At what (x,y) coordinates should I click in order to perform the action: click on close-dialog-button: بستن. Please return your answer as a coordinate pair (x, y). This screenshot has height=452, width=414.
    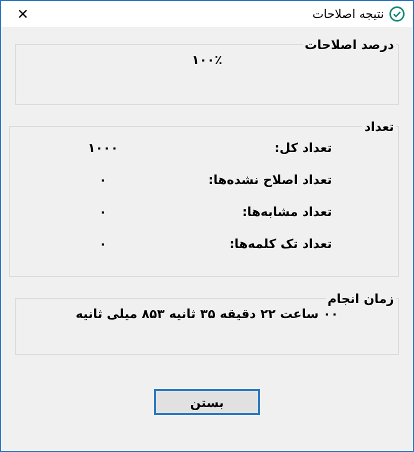
    Looking at the image, I should click on (207, 402).